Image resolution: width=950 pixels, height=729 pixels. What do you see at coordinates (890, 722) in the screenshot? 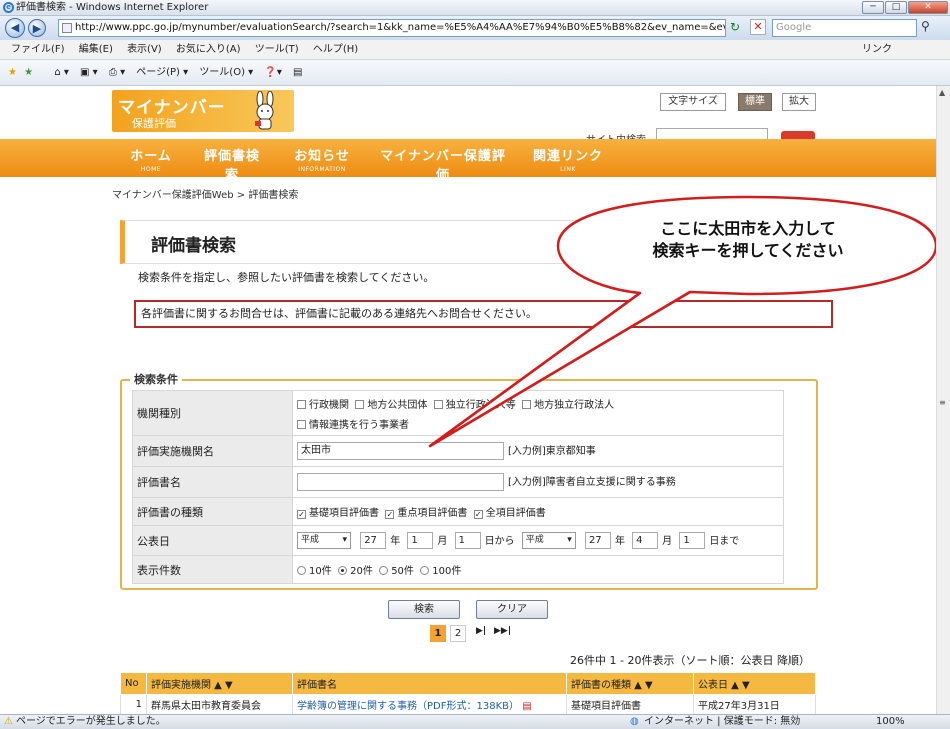
I see `zoom-level: 100%` at bounding box center [890, 722].